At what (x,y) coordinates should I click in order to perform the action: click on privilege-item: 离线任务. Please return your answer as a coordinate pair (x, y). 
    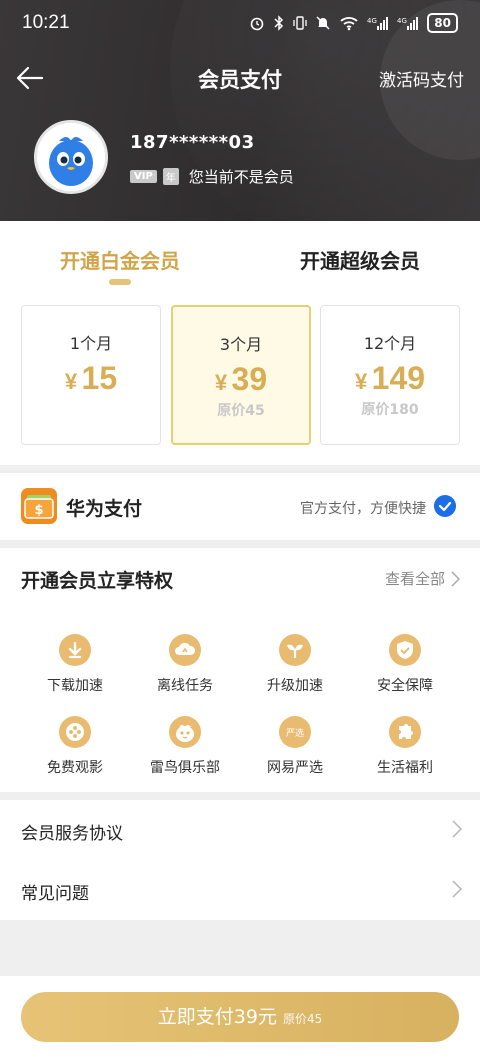
    Looking at the image, I should click on (185, 664).